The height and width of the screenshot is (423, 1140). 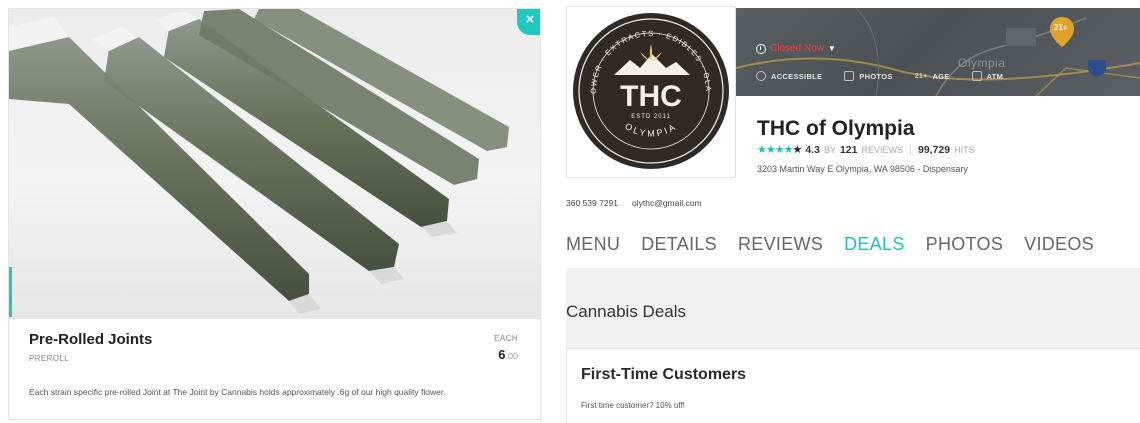 I want to click on tab-videos: VIDEOS, so click(x=1059, y=244).